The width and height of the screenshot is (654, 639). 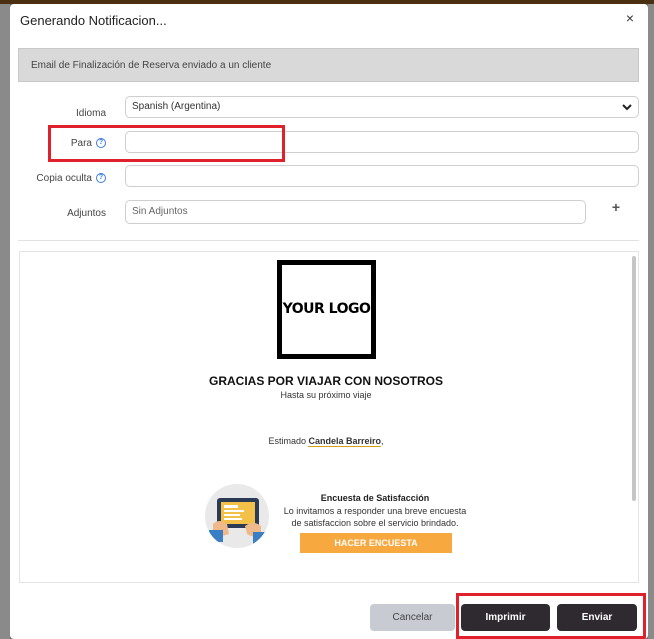 What do you see at coordinates (160, 211) in the screenshot?
I see `adjuntos-placeholder: Sin Adjuntos` at bounding box center [160, 211].